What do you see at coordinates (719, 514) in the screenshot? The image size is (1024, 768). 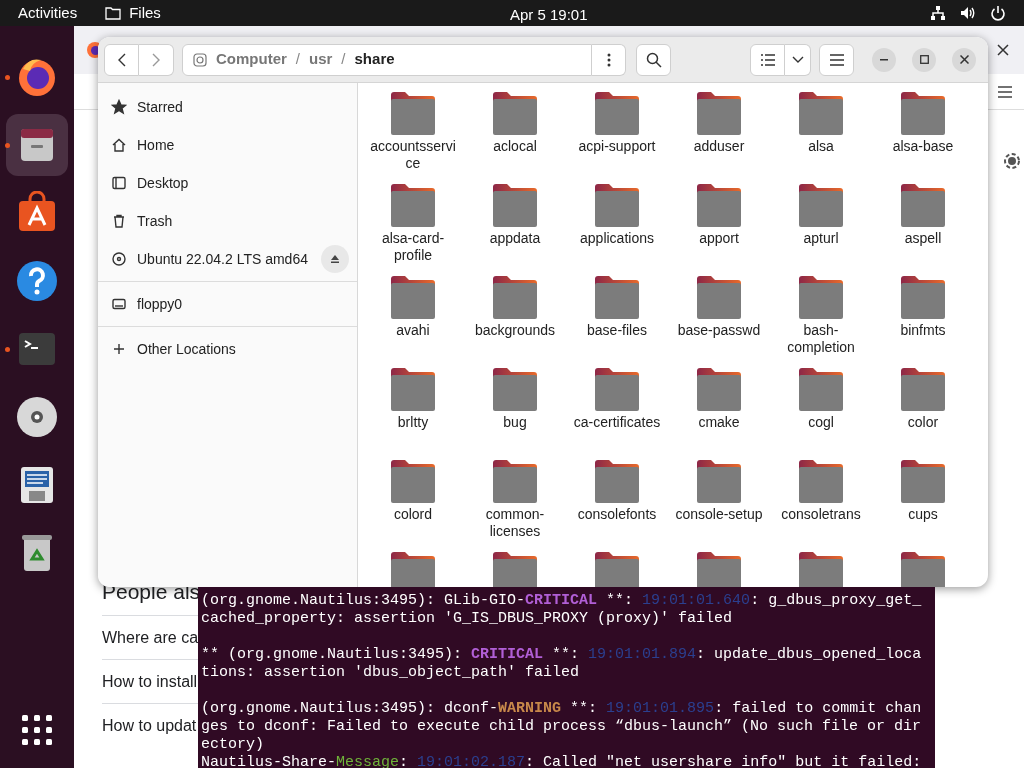 I see `folder-name: console-setup` at bounding box center [719, 514].